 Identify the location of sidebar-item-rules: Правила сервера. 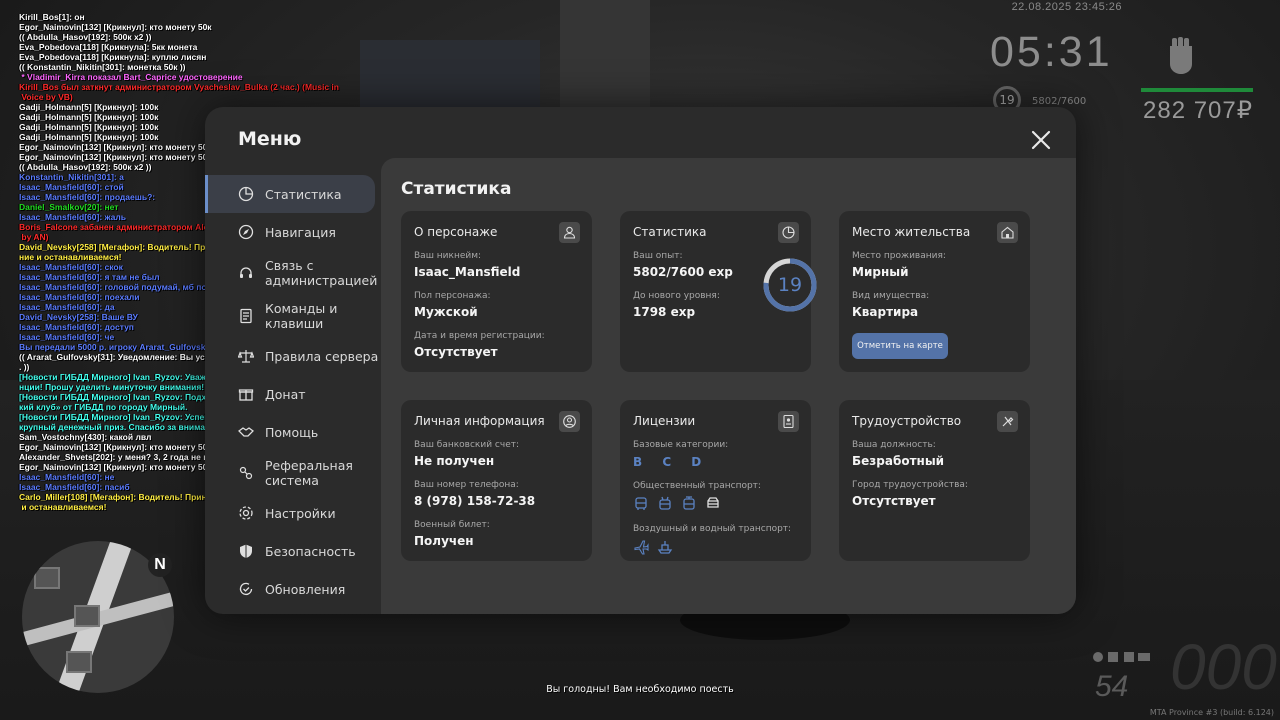
(293, 356).